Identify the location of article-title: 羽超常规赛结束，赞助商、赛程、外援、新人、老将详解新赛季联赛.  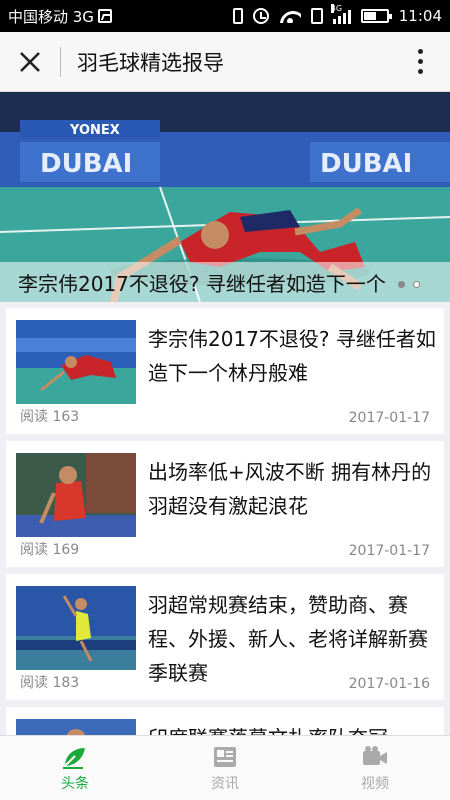
(288, 639).